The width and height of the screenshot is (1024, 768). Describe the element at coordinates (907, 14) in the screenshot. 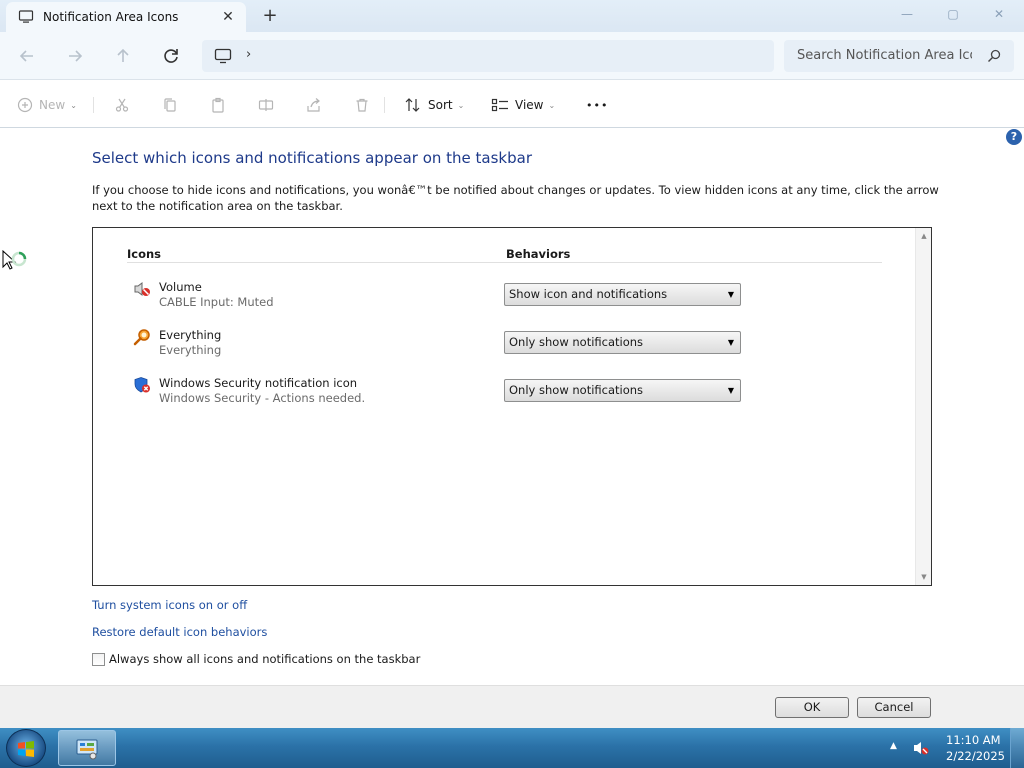

I see `minimize-button: —` at that location.